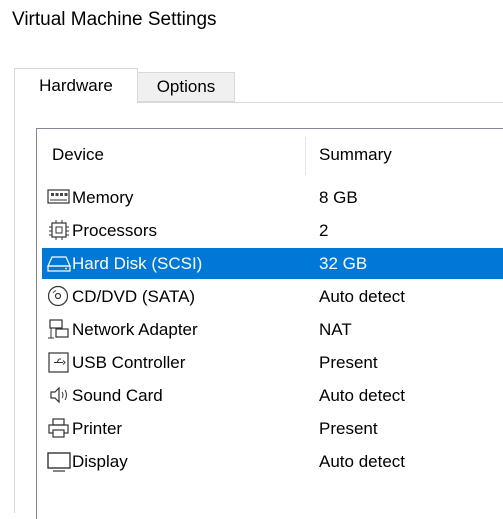  Describe the element at coordinates (134, 296) in the screenshot. I see `device-name: CD/DVD (SATA)` at that location.